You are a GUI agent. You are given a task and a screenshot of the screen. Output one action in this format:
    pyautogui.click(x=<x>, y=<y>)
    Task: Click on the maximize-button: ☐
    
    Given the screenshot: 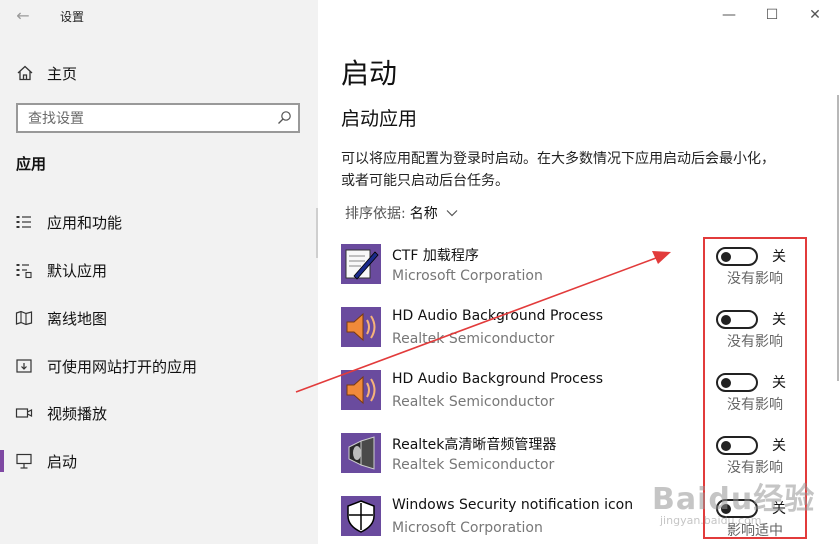 What is the action you would take?
    pyautogui.click(x=772, y=15)
    